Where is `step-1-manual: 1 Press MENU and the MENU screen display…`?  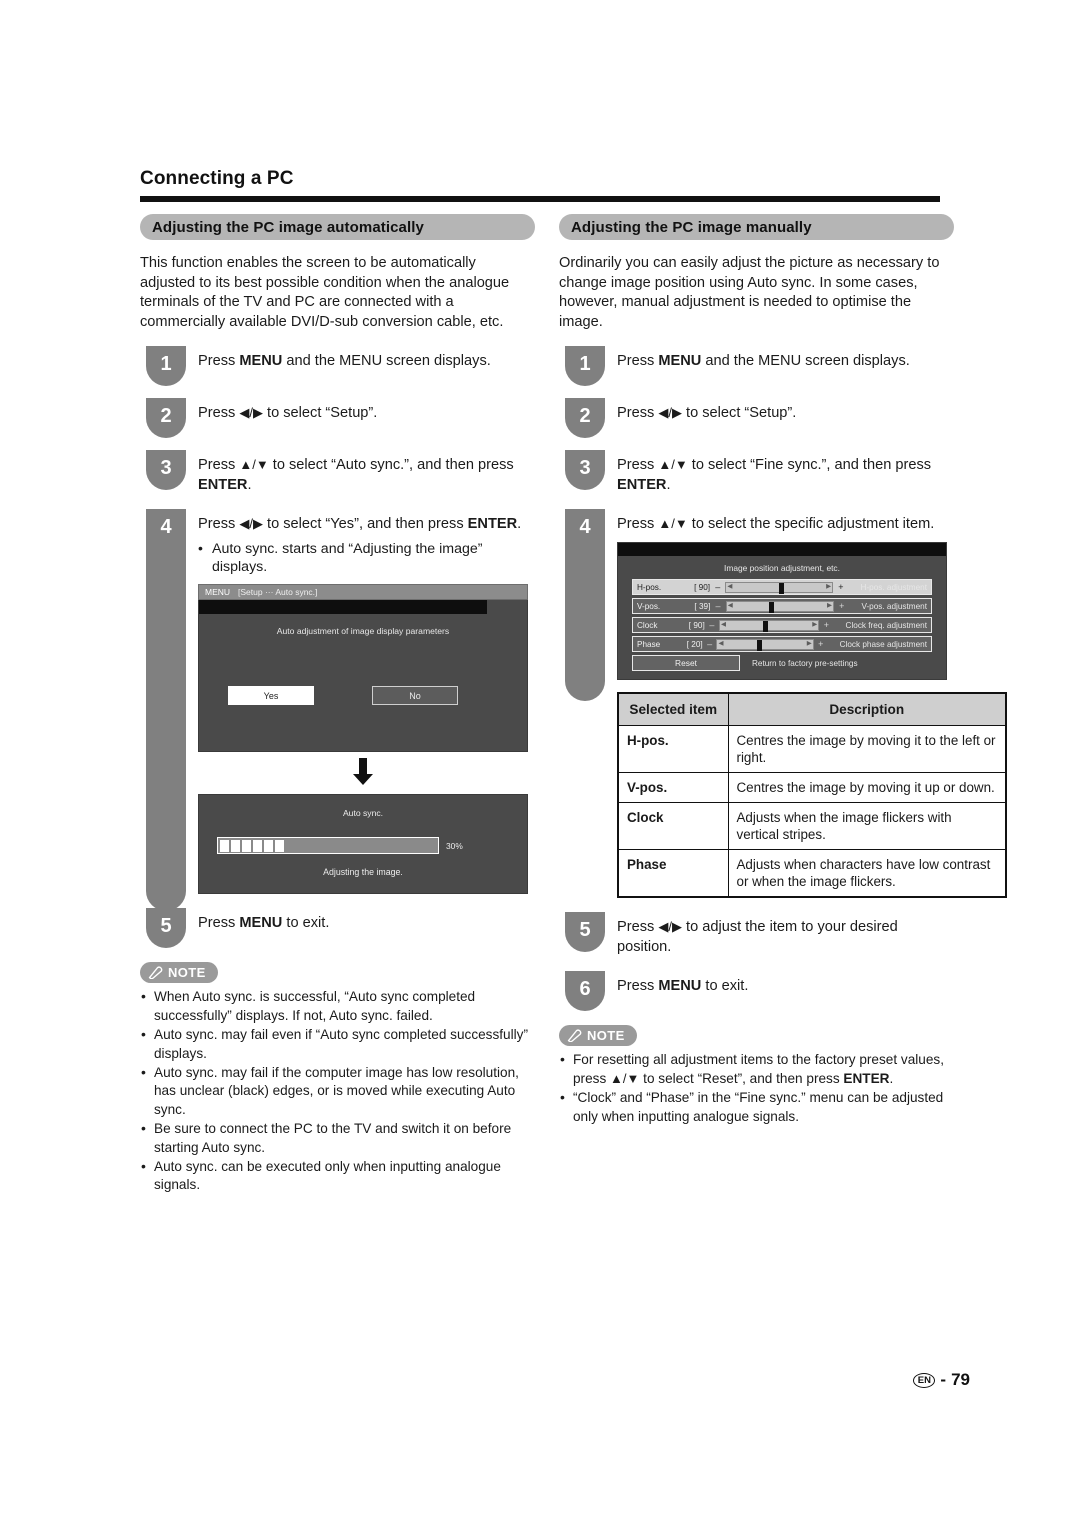 step-1-manual: 1 Press MENU and the MENU screen display… is located at coordinates (756, 366).